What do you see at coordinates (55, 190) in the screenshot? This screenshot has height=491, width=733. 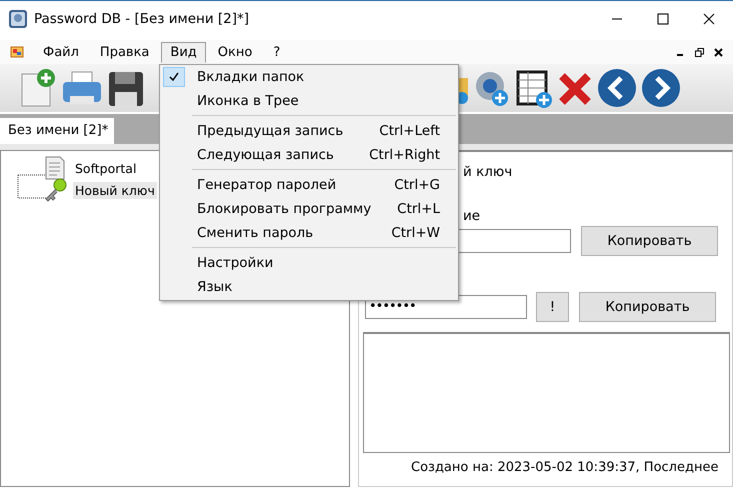 I see `key-icon` at bounding box center [55, 190].